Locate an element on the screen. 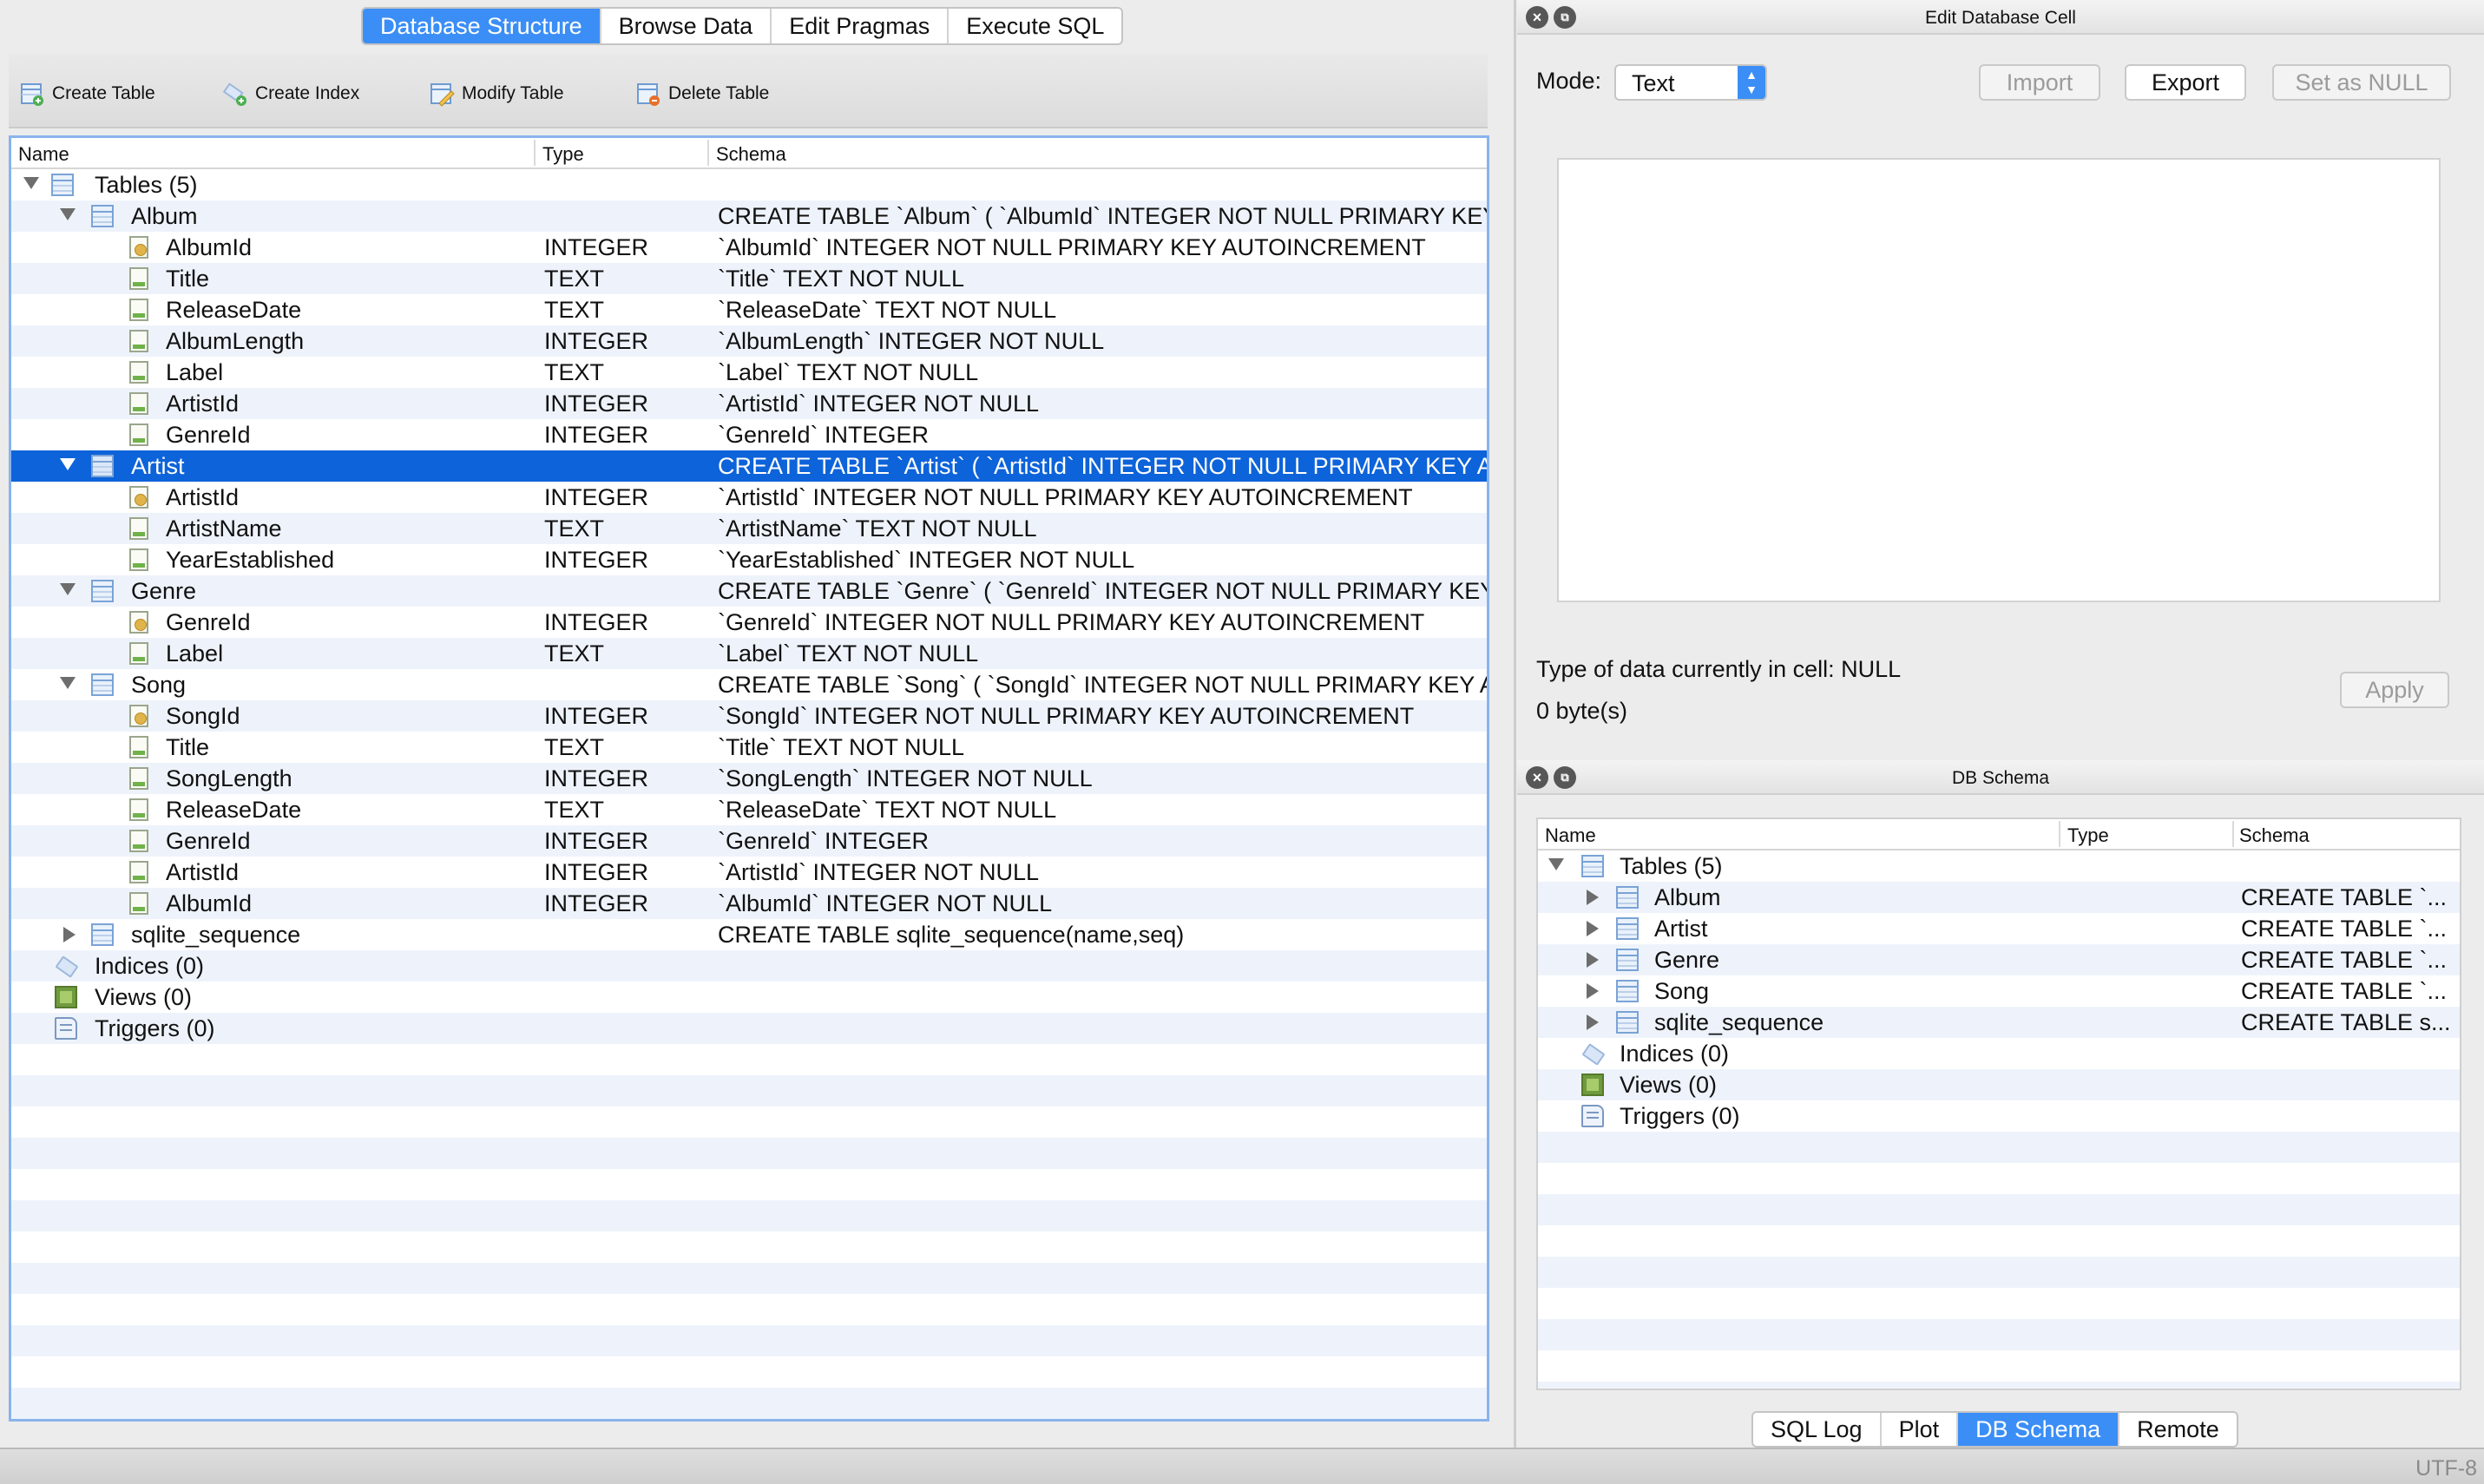 The image size is (2484, 1484). tab-db-schema: DB Schema is located at coordinates (2039, 1429).